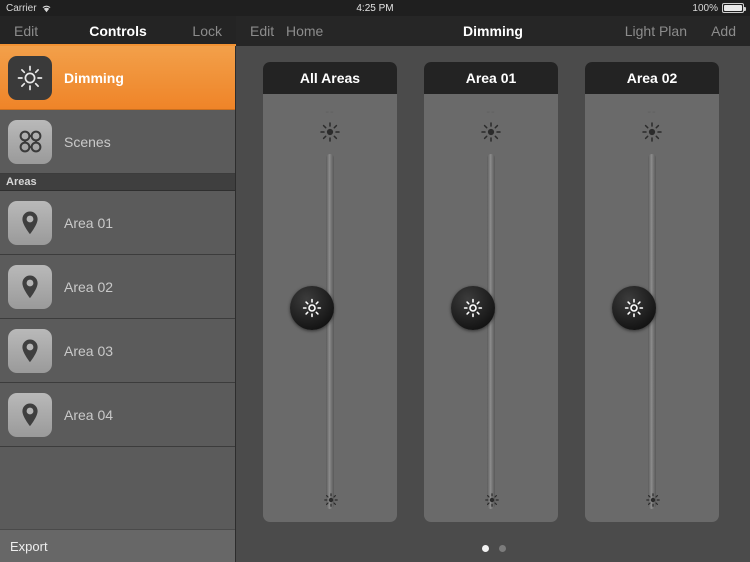 The height and width of the screenshot is (562, 750). I want to click on sidebar-item-area-03: Area 03, so click(117, 351).